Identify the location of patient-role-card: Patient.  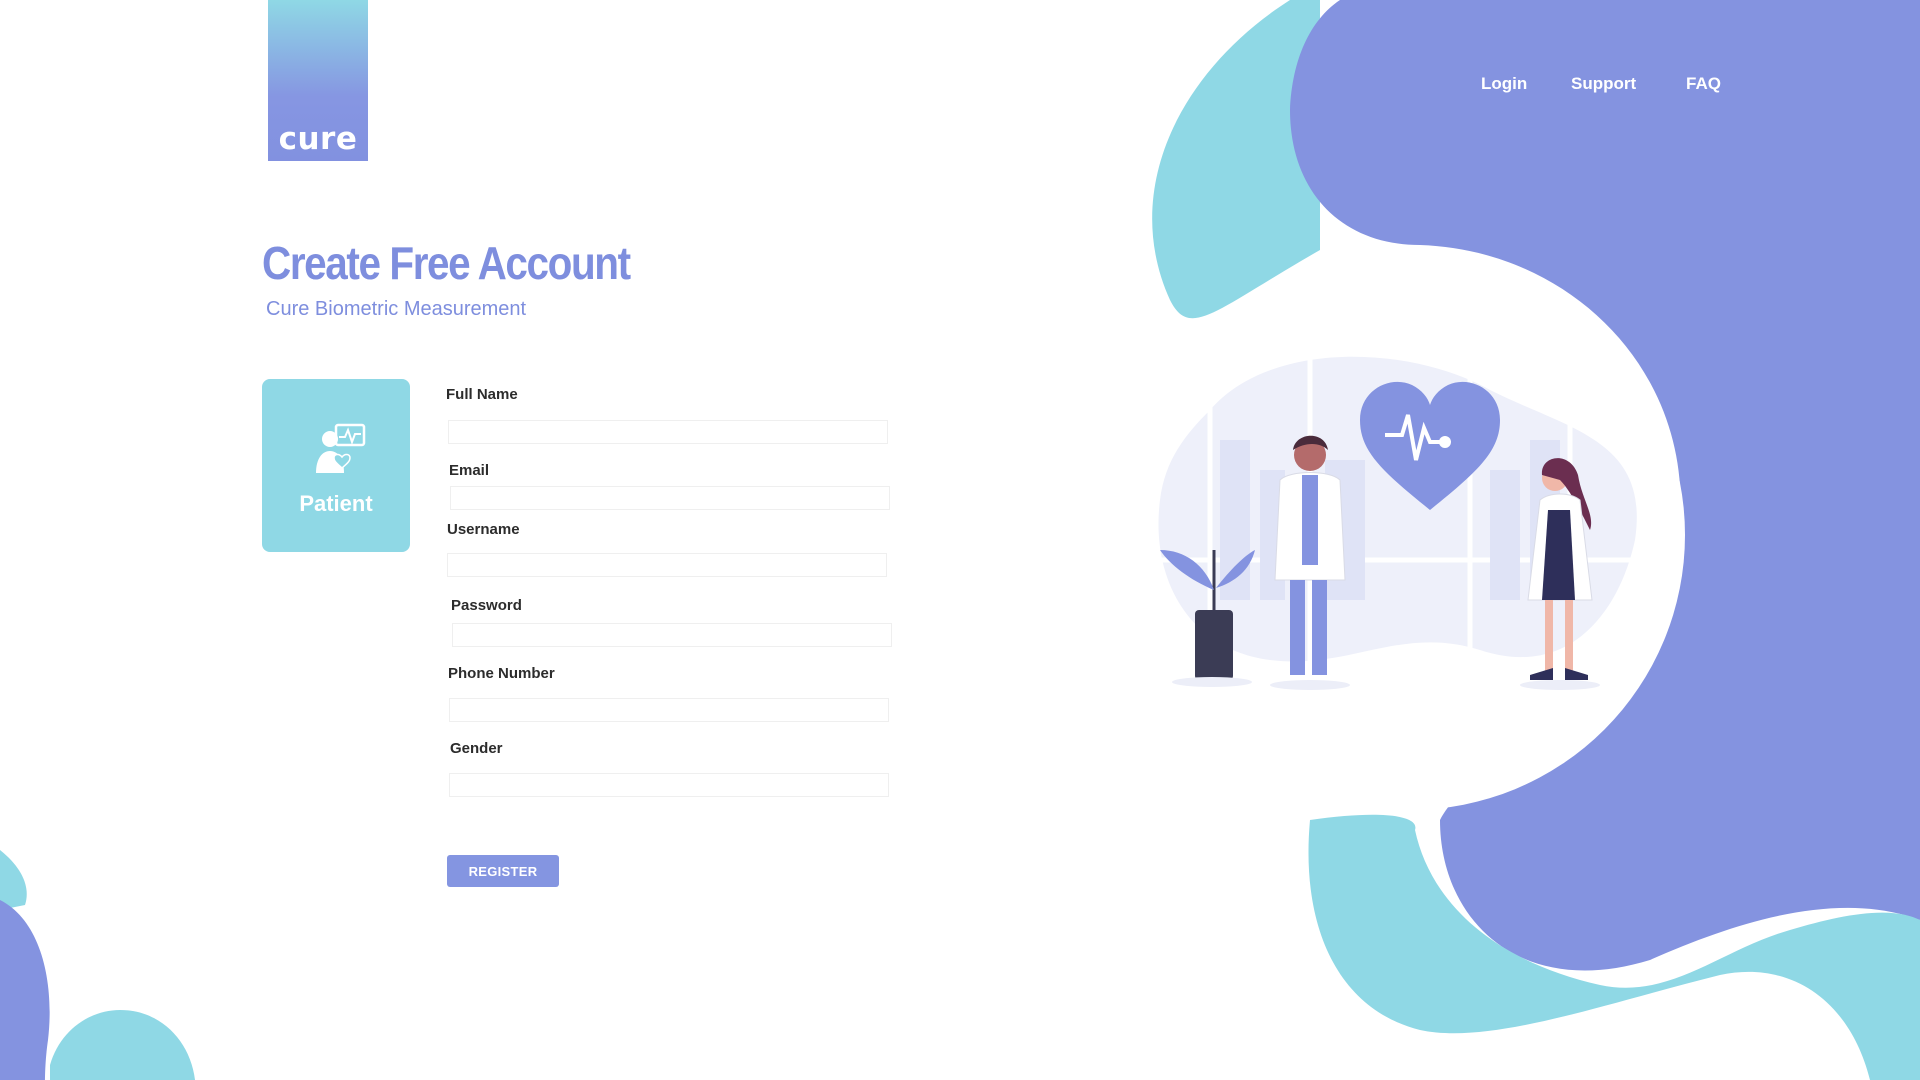
(336, 465).